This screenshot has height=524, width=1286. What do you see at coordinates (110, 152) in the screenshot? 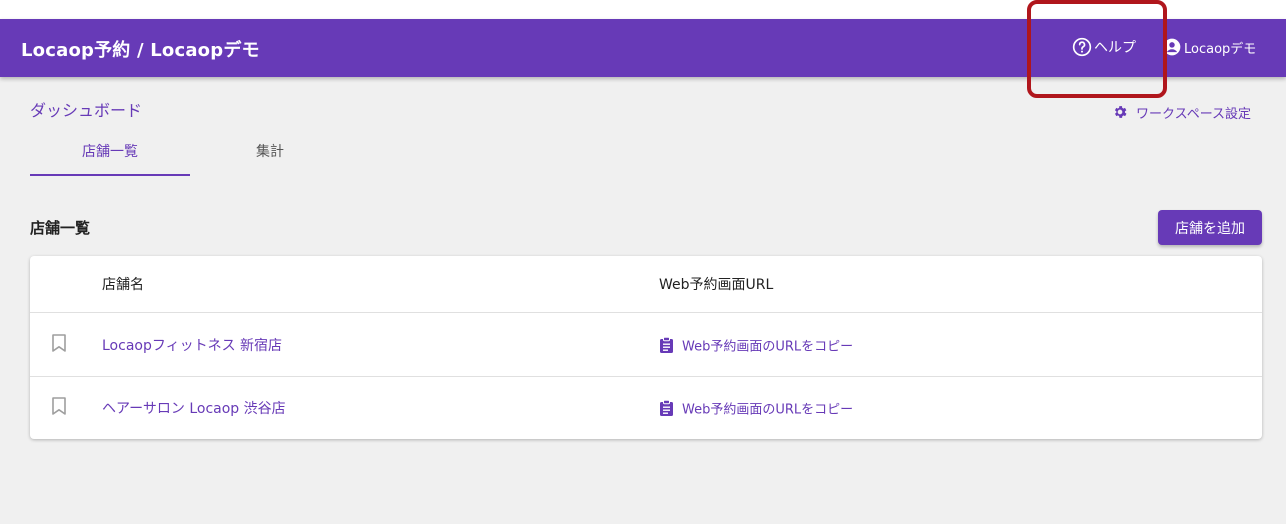
I see `tab-store-list: 店舗一覧` at bounding box center [110, 152].